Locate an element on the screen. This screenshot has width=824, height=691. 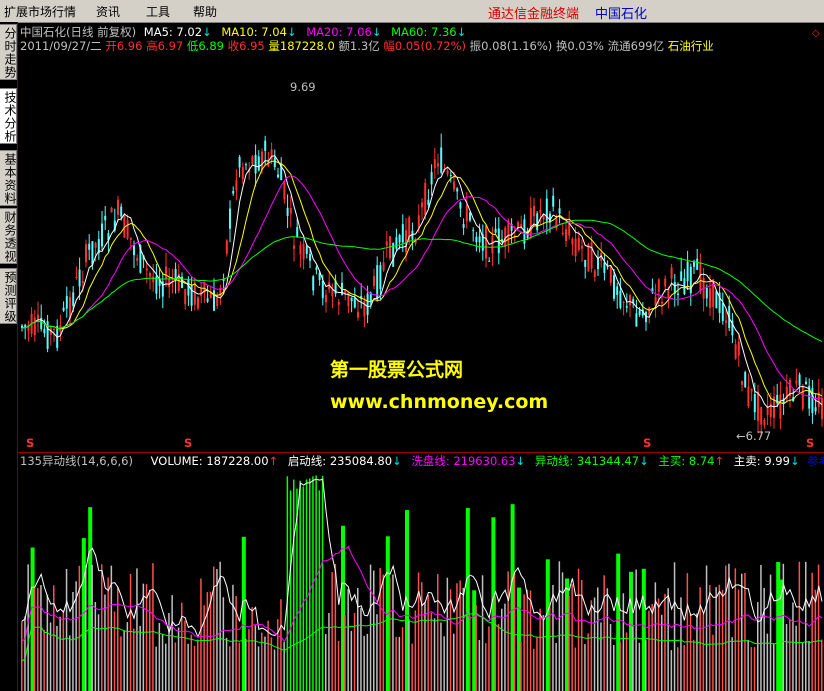
current-stock-name: 中国石化 is located at coordinates (621, 14).